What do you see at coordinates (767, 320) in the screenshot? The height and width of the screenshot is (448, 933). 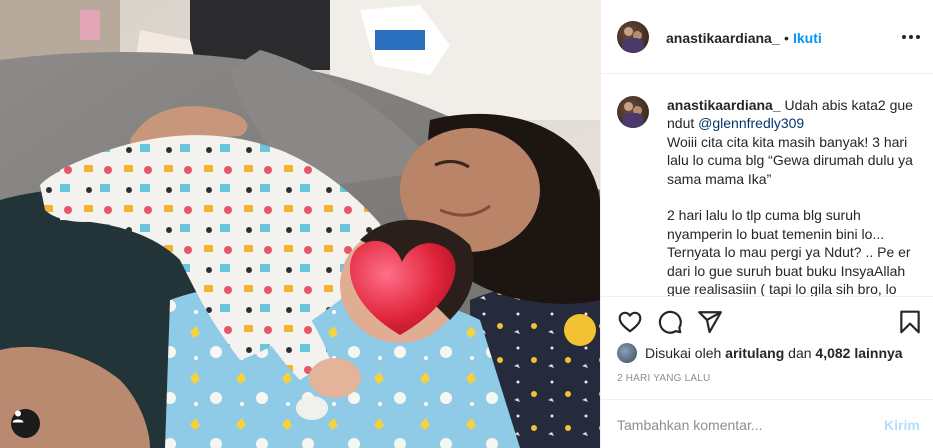 I see `action-bar` at bounding box center [767, 320].